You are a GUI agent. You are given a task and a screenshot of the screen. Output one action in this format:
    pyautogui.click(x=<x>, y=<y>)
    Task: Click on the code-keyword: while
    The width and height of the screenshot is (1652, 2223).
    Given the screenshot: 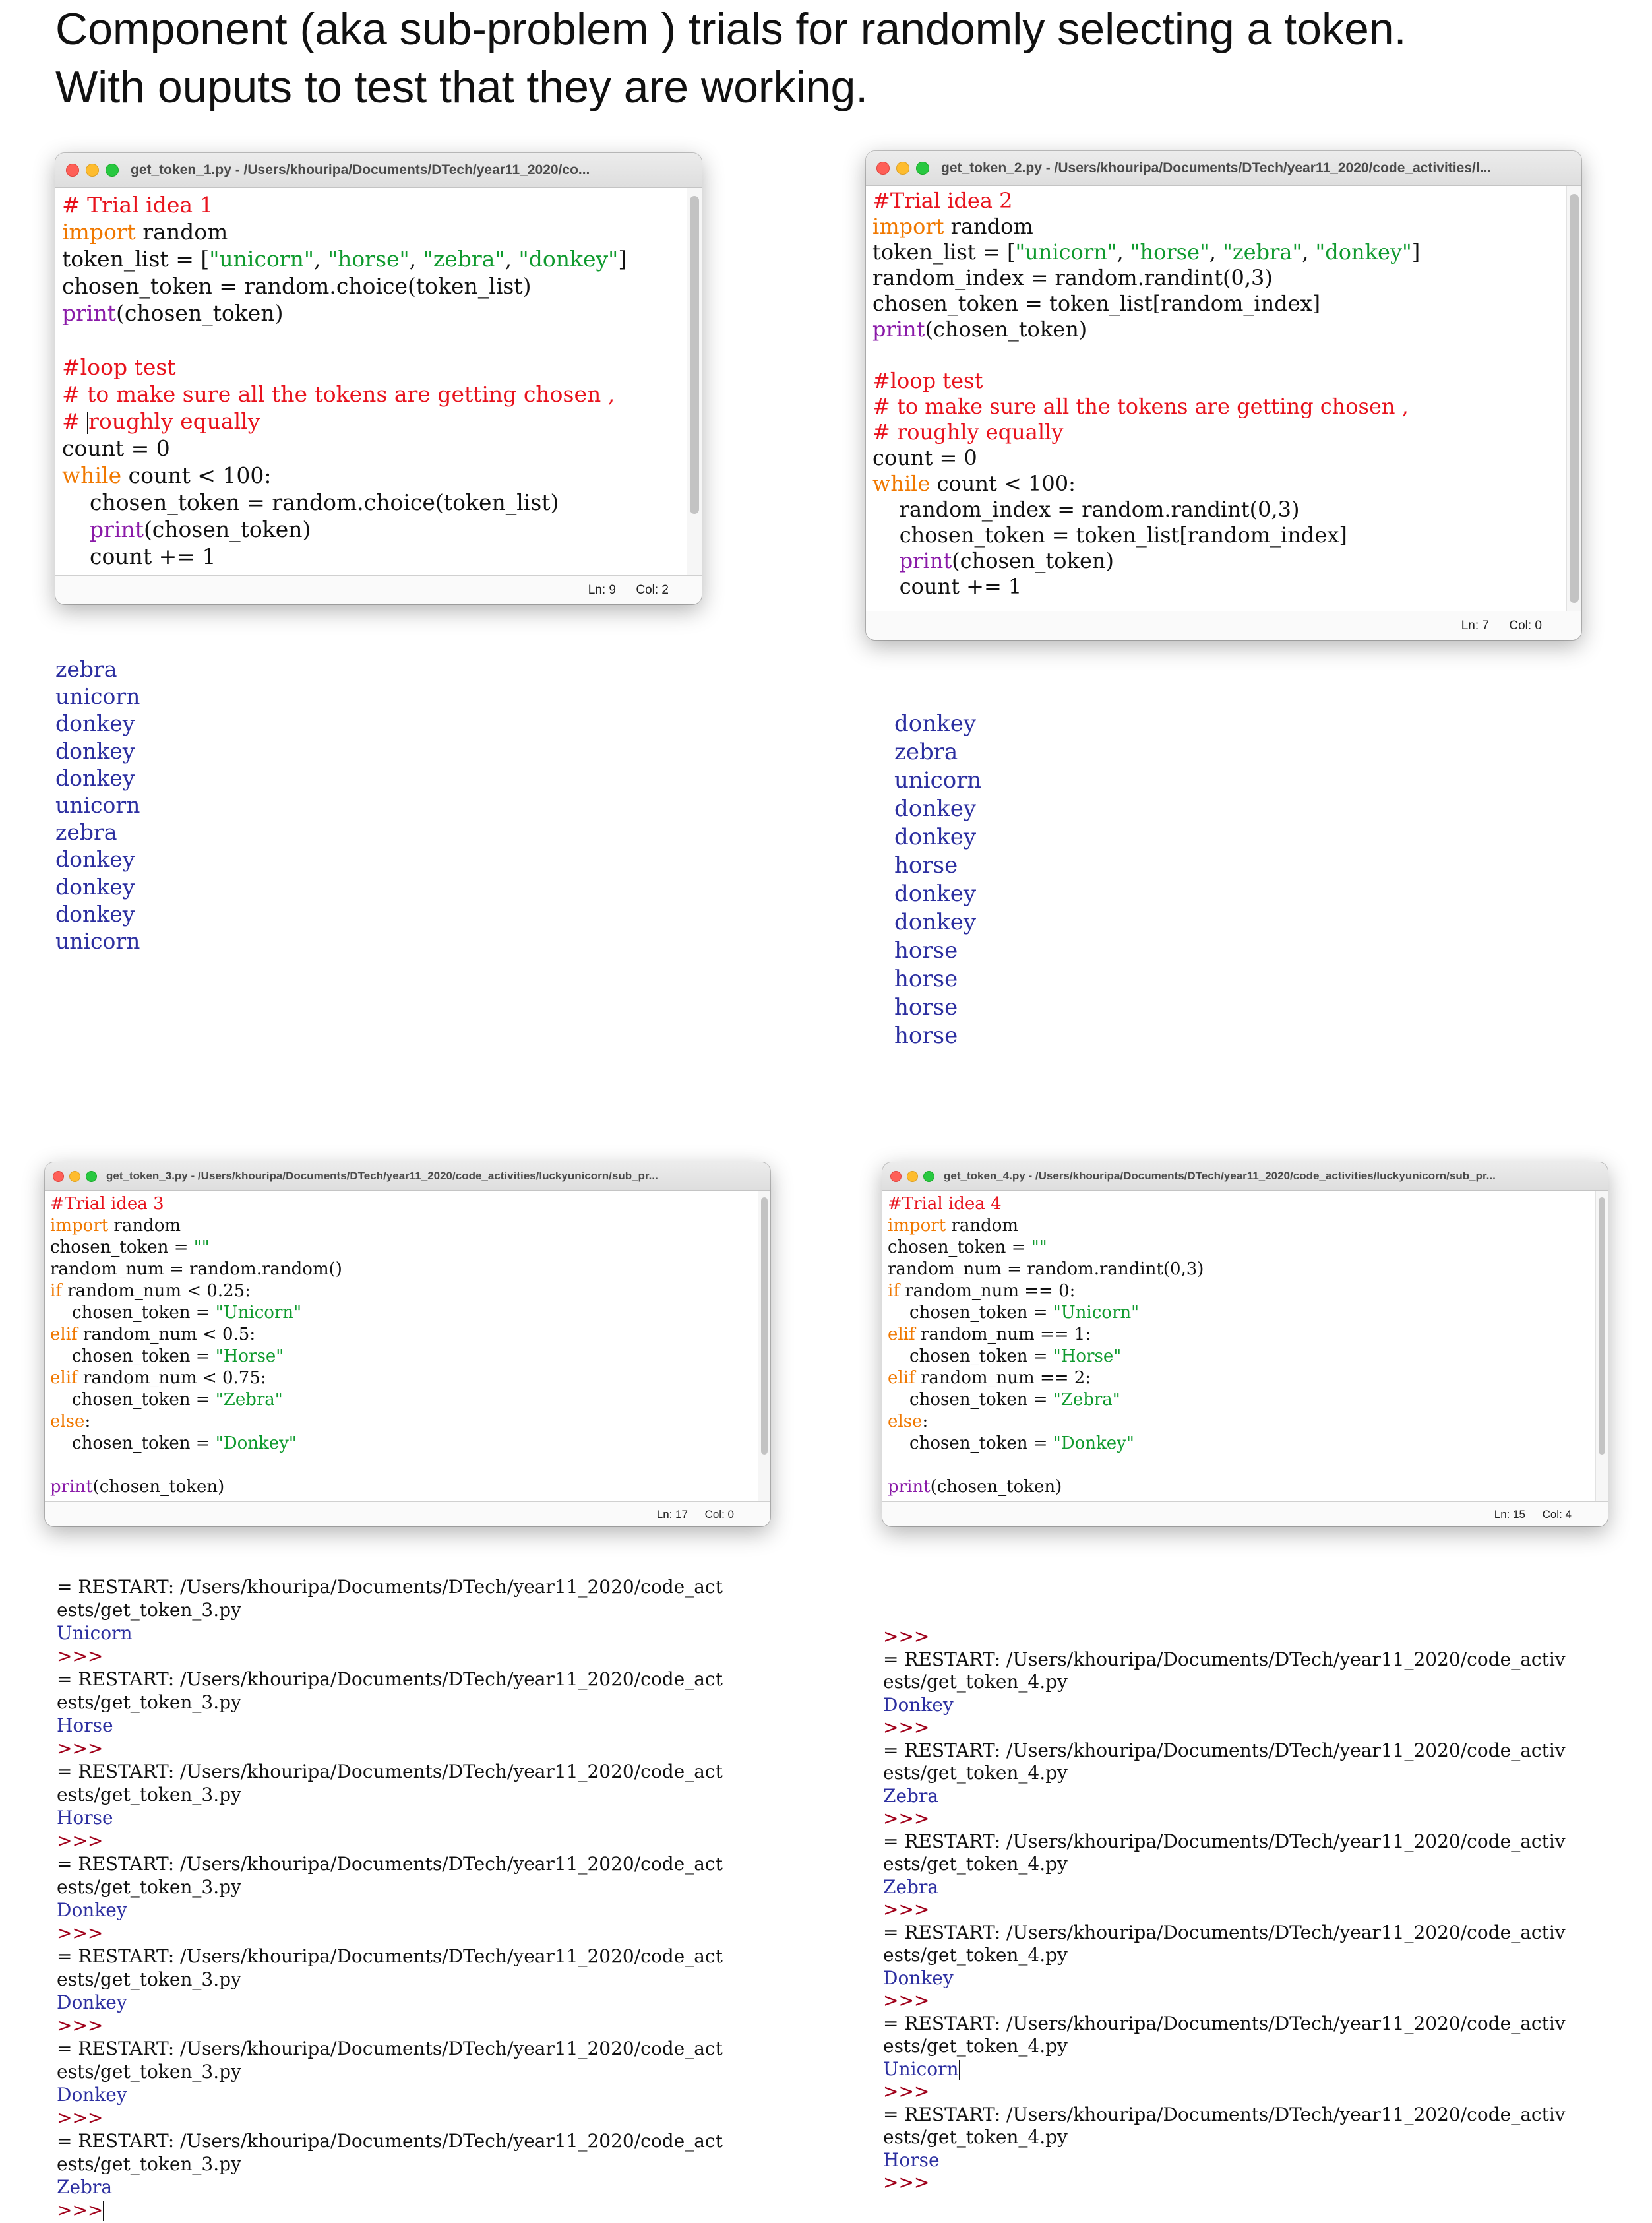 What is the action you would take?
    pyautogui.click(x=901, y=484)
    